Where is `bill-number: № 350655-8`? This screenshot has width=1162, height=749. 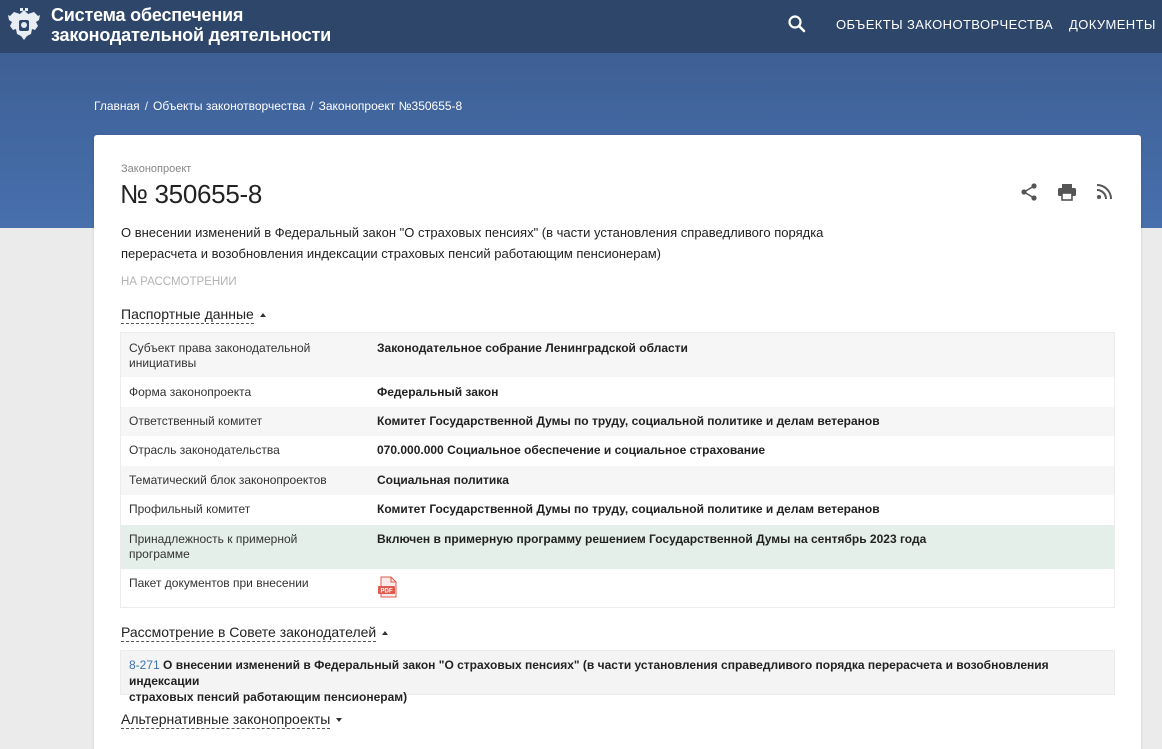 bill-number: № 350655-8 is located at coordinates (191, 194).